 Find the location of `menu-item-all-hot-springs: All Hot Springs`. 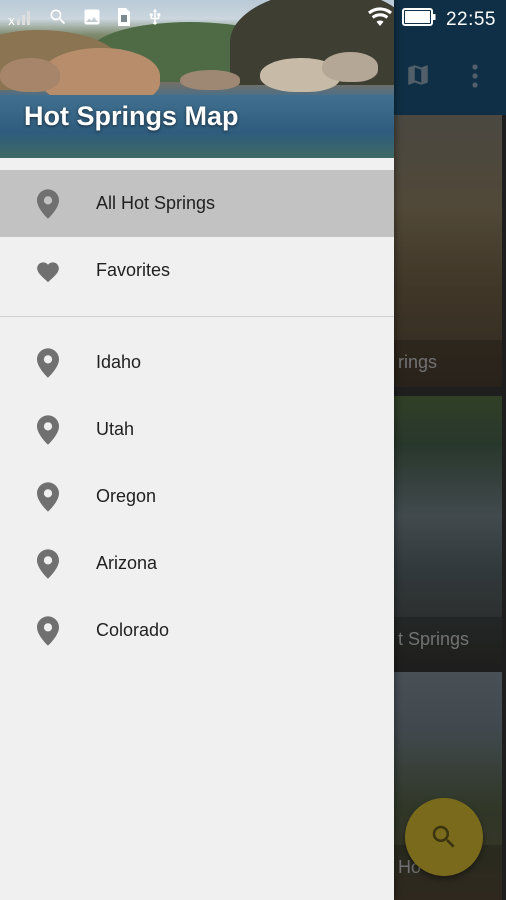

menu-item-all-hot-springs: All Hot Springs is located at coordinates (197, 203).